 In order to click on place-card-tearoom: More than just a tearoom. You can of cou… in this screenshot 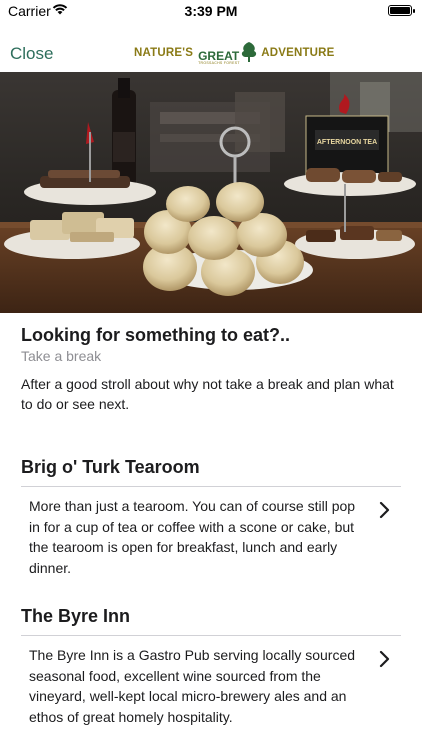, I will do `click(211, 538)`.